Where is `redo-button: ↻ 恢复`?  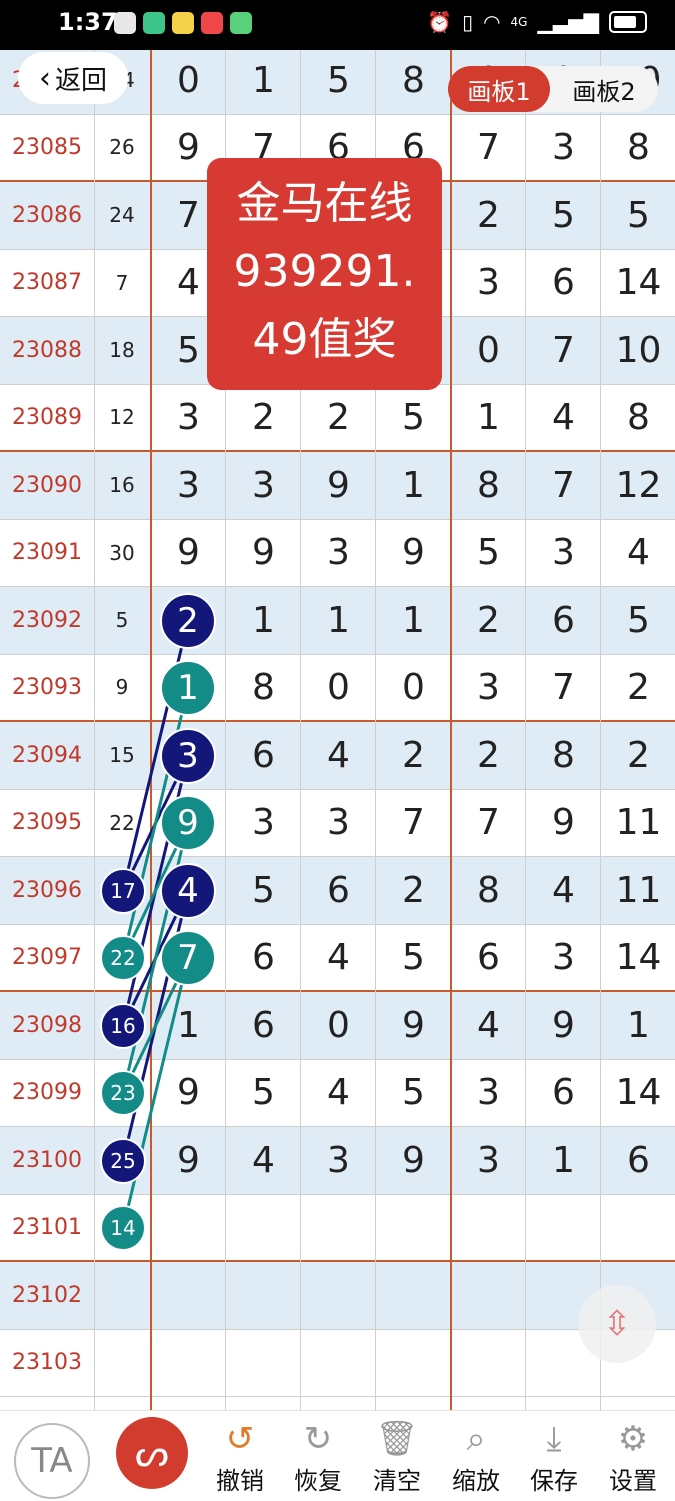
redo-button: ↻ 恢复 is located at coordinates (318, 1456).